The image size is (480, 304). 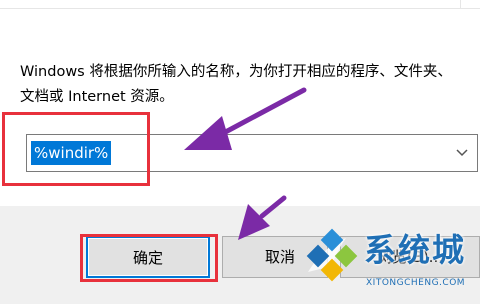 I want to click on watermark-logo-icon, so click(x=332, y=255).